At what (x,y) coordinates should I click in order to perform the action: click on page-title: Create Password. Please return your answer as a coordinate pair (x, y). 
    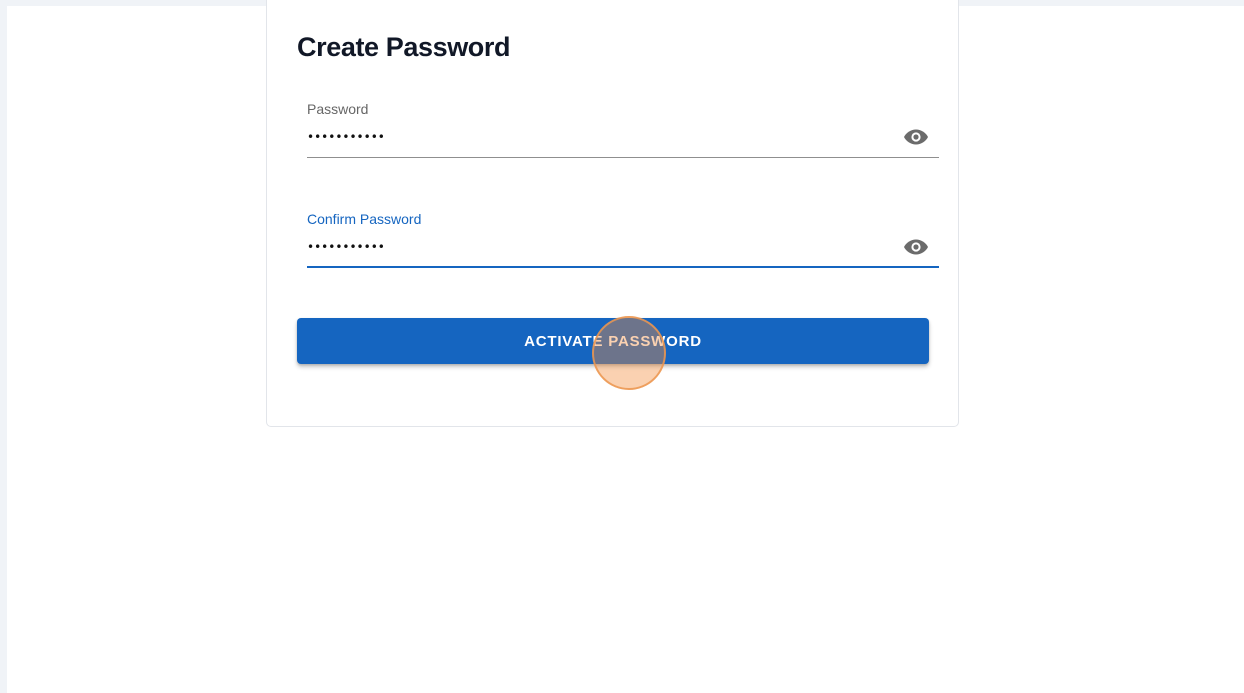
    Looking at the image, I should click on (404, 47).